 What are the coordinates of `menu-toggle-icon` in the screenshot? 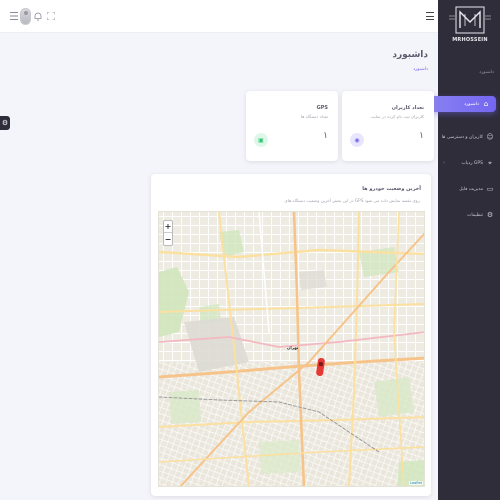 It's located at (430, 16).